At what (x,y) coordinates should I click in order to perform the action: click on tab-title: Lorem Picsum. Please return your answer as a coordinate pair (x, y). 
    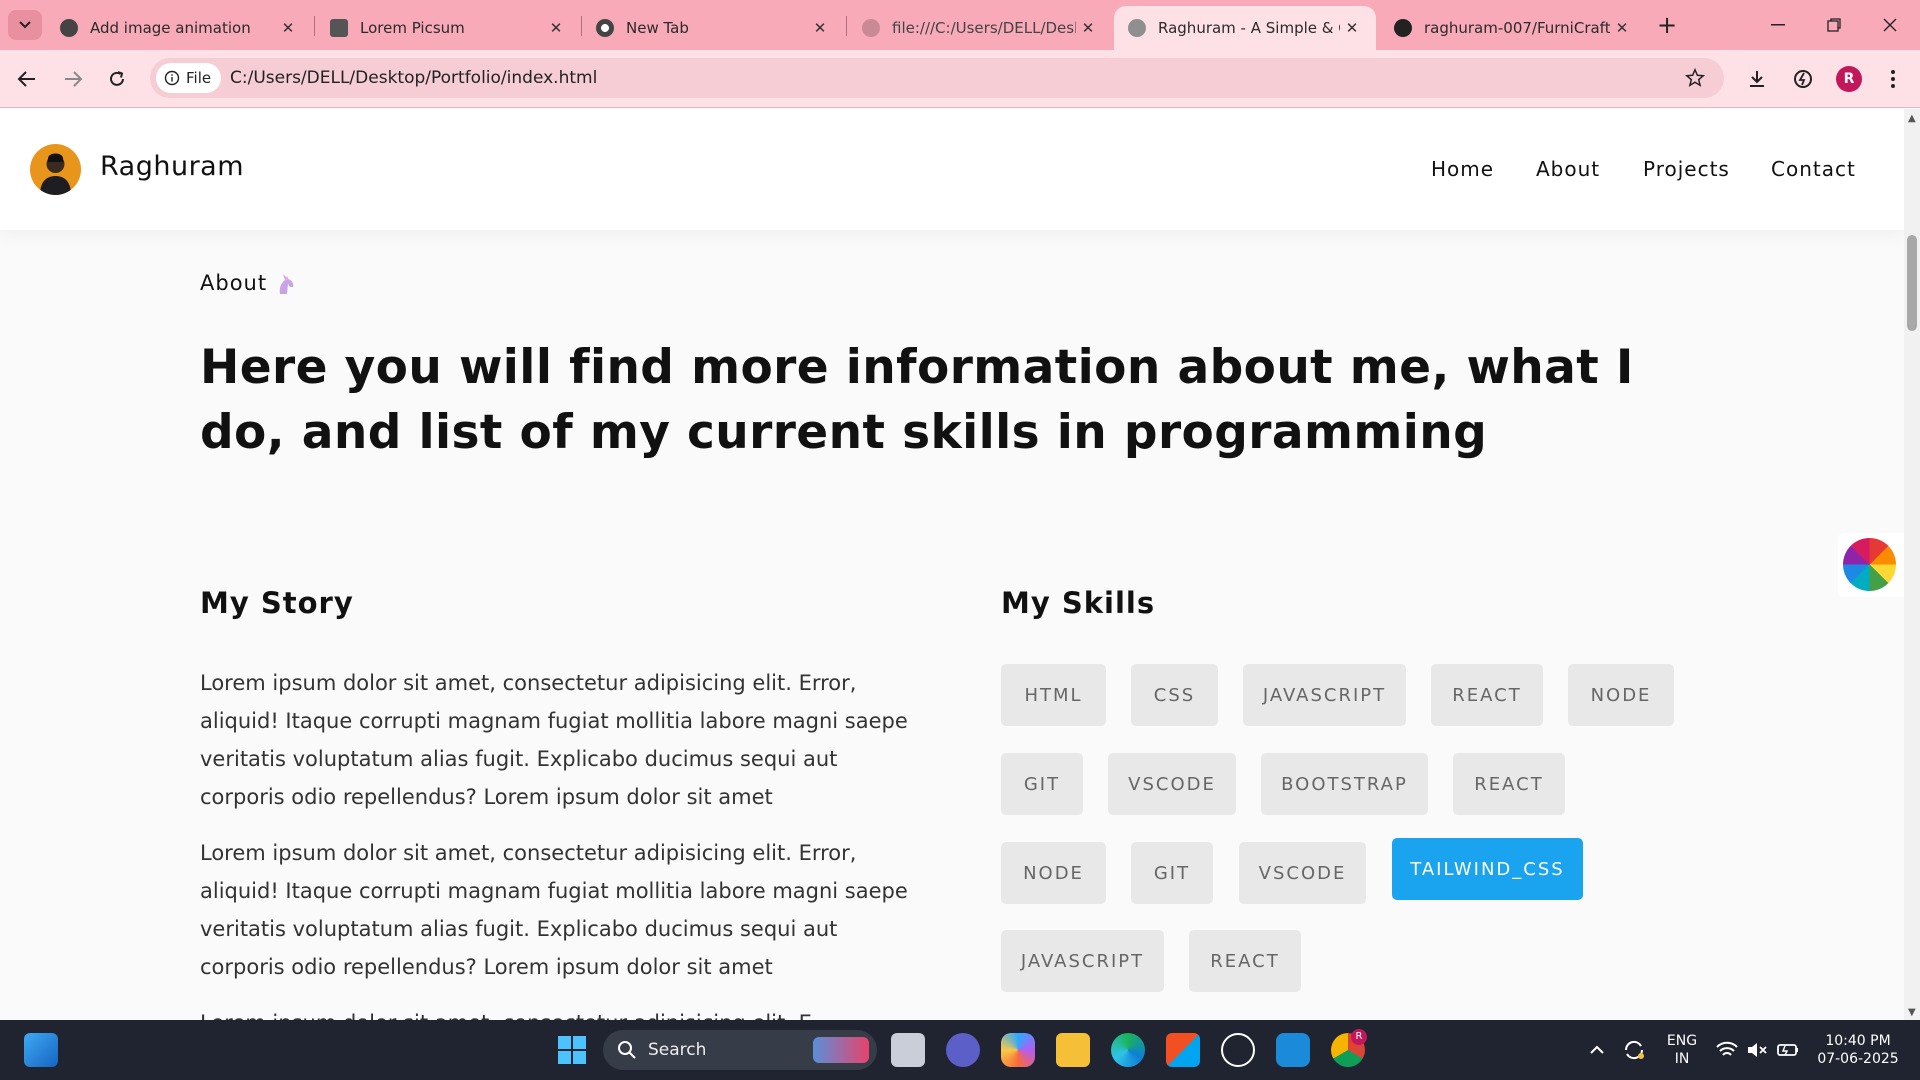
    Looking at the image, I should click on (412, 28).